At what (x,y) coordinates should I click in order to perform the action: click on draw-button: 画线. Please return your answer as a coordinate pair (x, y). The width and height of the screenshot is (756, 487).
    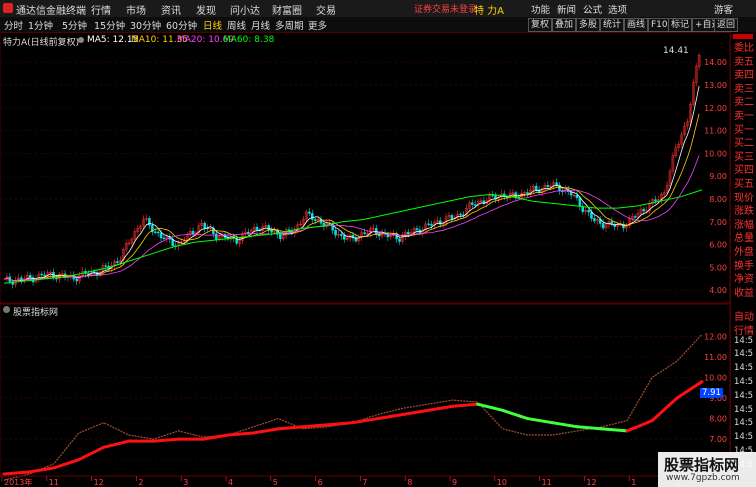
    Looking at the image, I should click on (636, 25).